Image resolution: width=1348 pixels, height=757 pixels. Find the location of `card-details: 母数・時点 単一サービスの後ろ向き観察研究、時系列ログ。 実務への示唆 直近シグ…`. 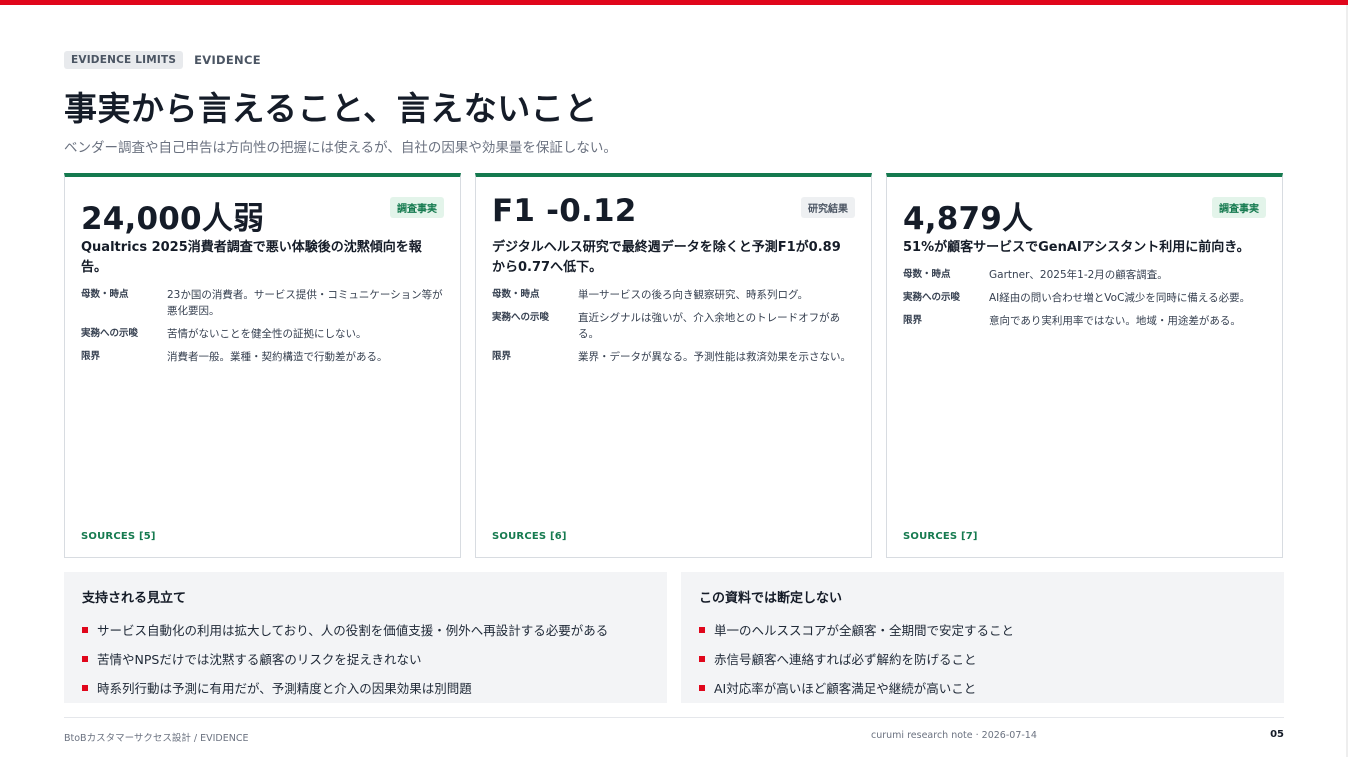

card-details: 母数・時点 単一サービスの後ろ向き観察研究、時系列ログ。 実務への示唆 直近シグ… is located at coordinates (674, 329).